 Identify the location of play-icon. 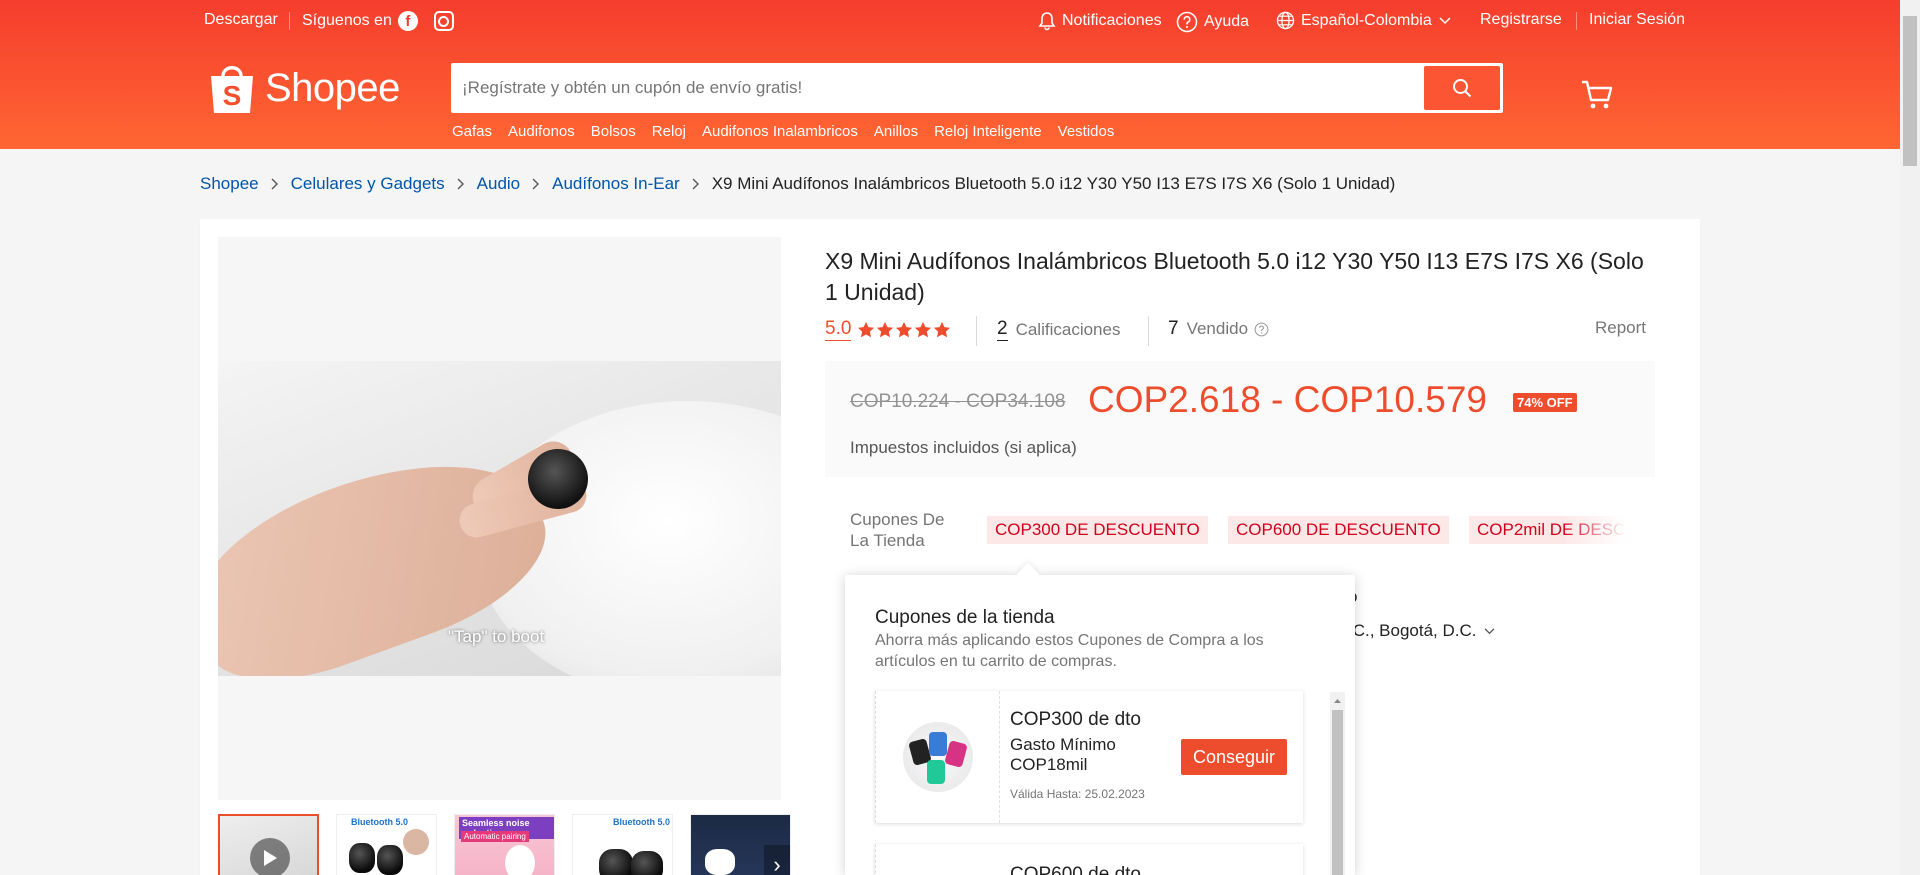
(270, 856).